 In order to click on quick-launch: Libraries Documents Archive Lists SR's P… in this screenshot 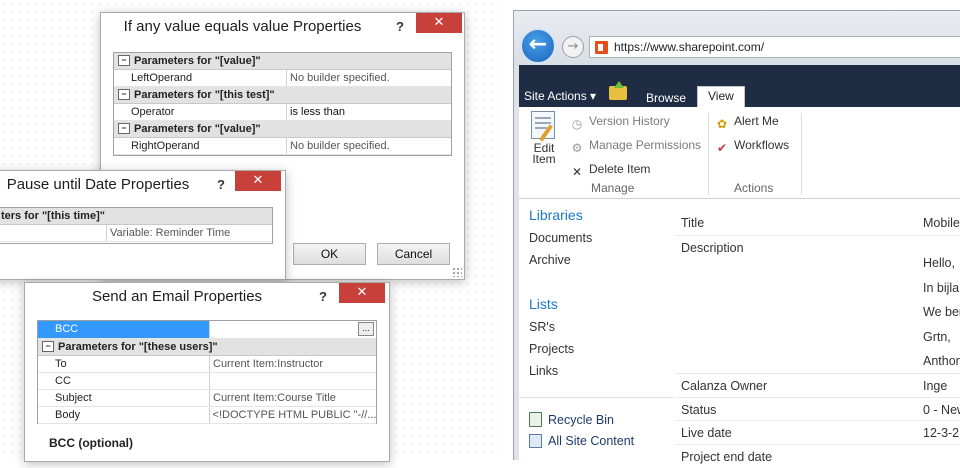, I will do `click(596, 329)`.